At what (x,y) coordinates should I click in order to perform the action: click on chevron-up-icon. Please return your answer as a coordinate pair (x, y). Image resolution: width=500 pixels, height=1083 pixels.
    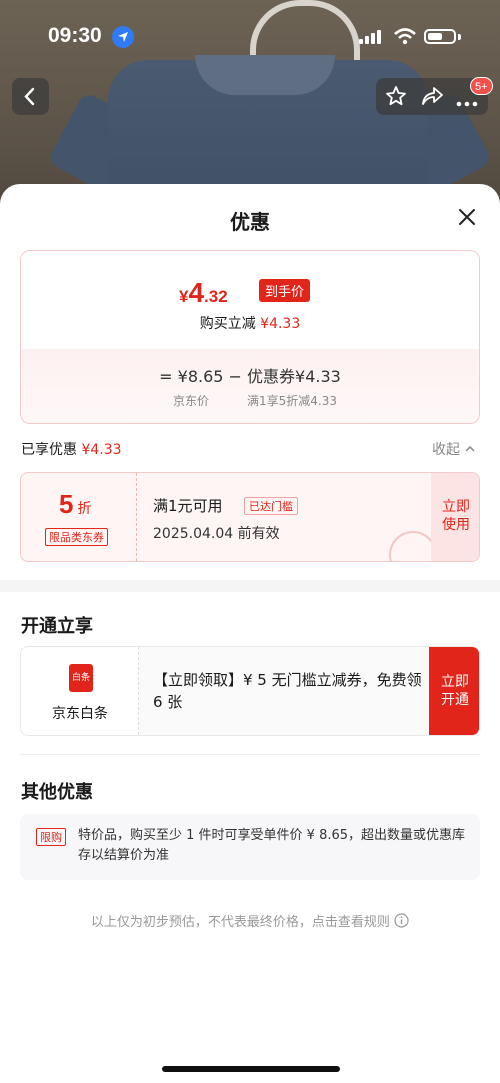
    Looking at the image, I should click on (470, 448).